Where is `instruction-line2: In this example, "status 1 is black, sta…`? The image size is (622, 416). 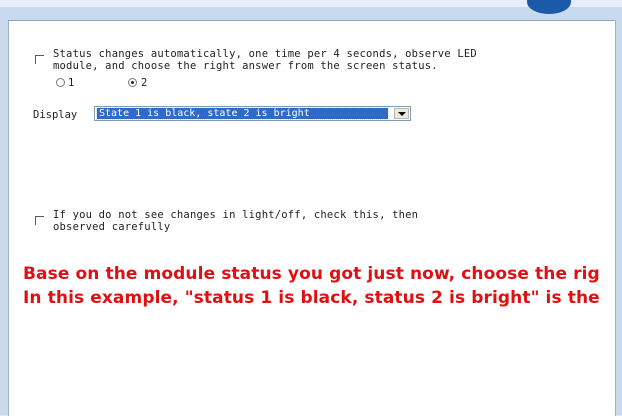 instruction-line2: In this example, "status 1 is black, sta… is located at coordinates (311, 298).